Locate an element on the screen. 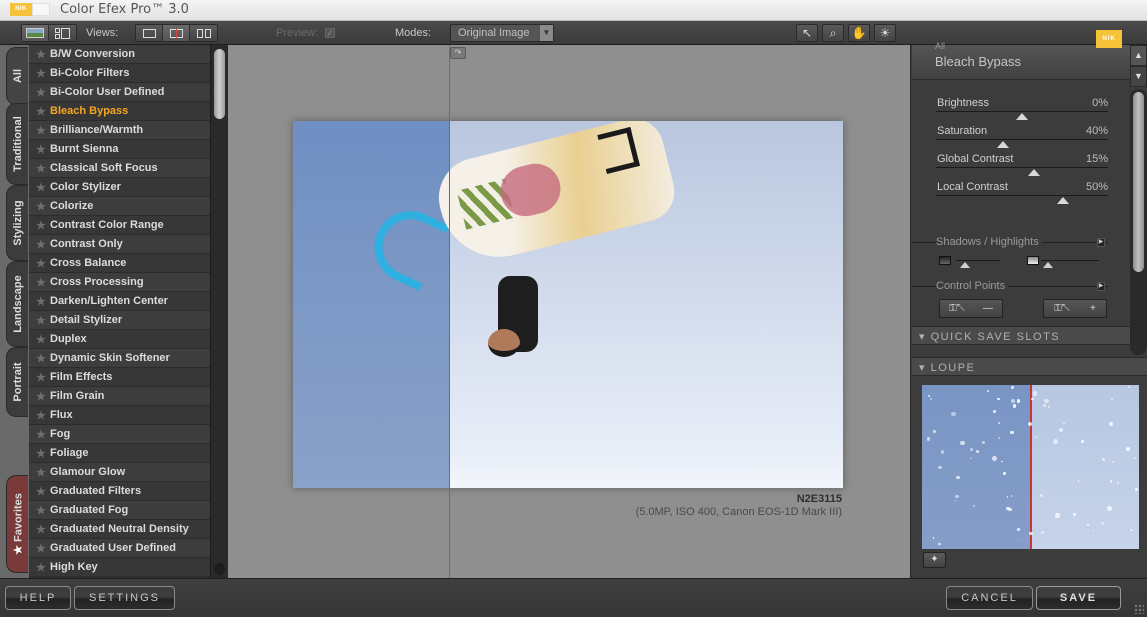  zoom-tool-button: ⌕ is located at coordinates (833, 33).